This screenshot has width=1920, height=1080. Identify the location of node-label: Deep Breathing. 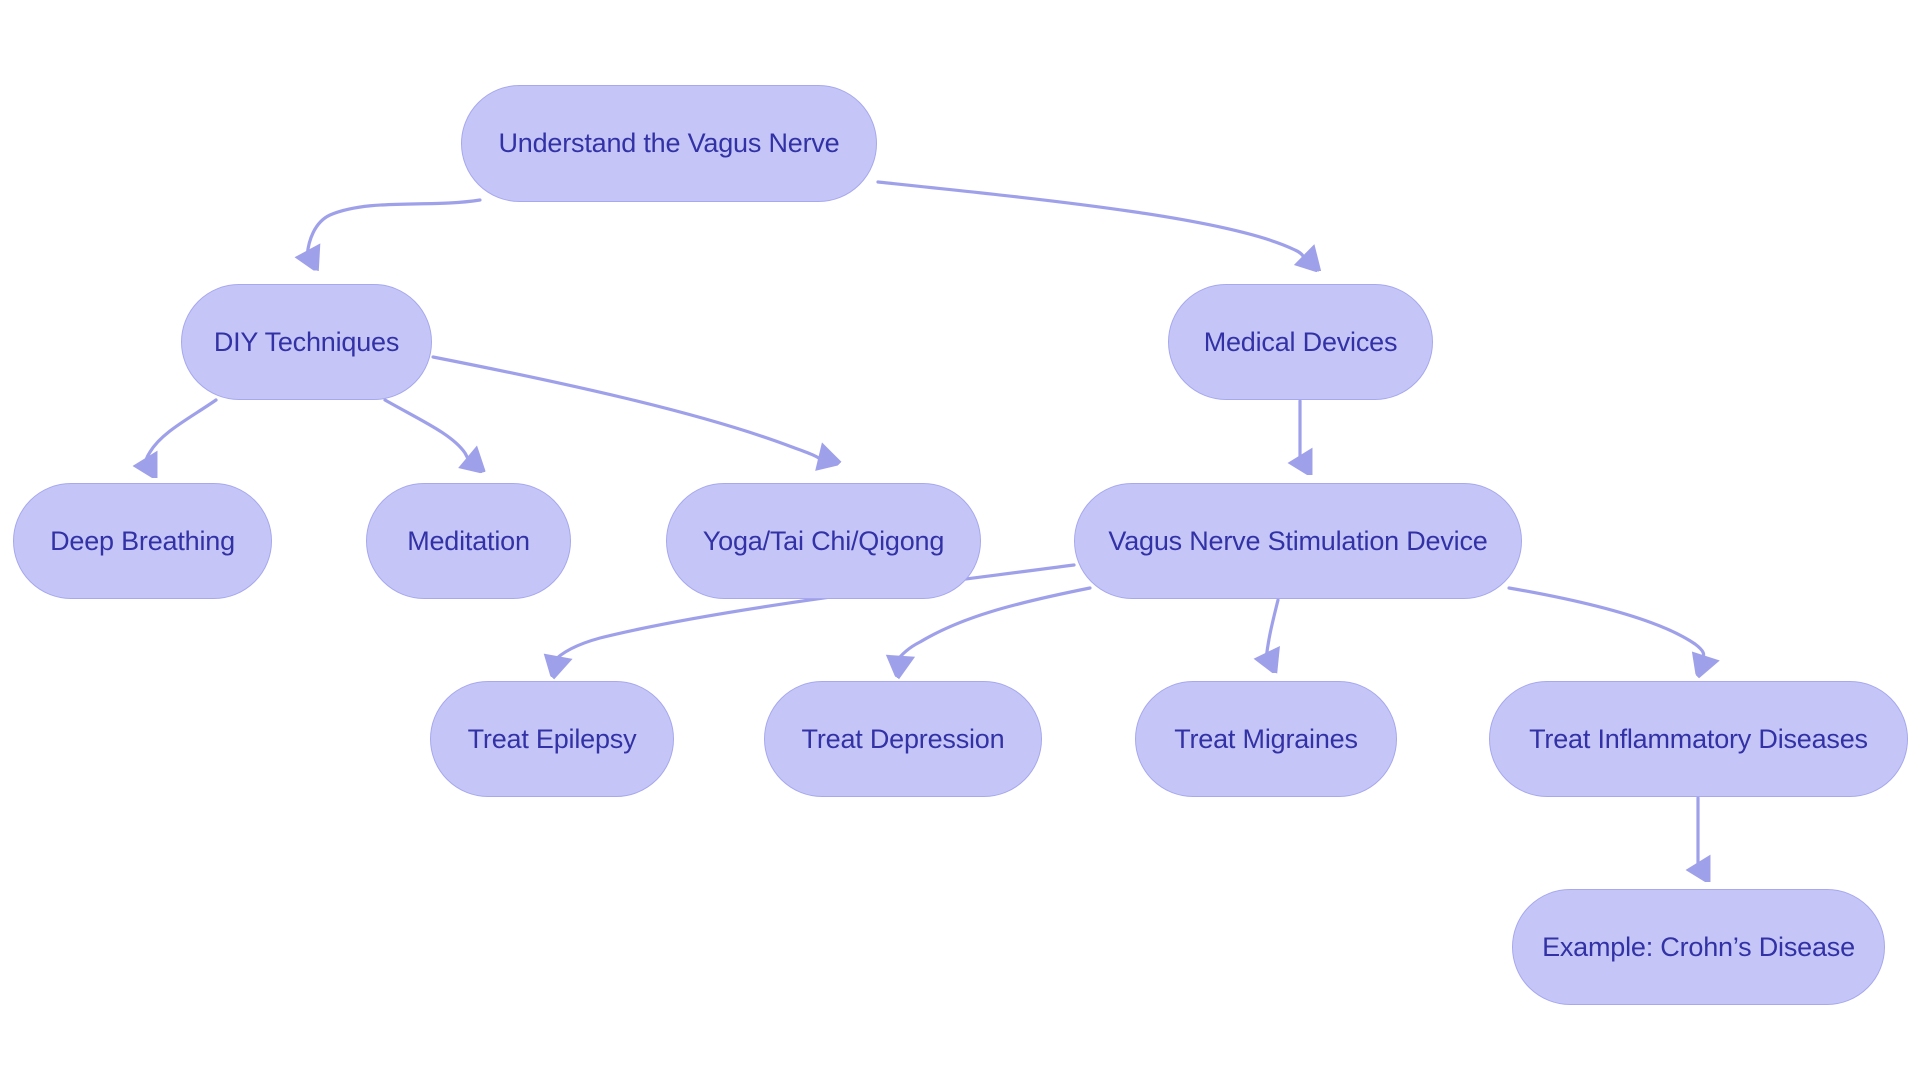
(142, 540).